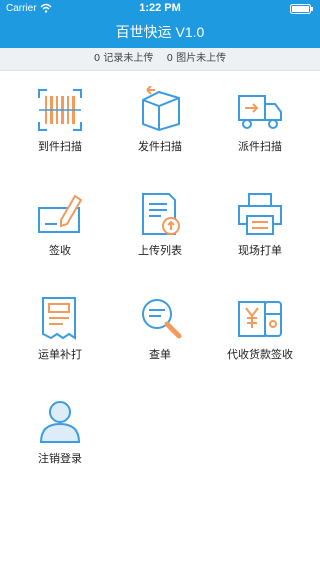 Image resolution: width=320 pixels, height=569 pixels. I want to click on menu-sign-button: 签收, so click(60, 221).